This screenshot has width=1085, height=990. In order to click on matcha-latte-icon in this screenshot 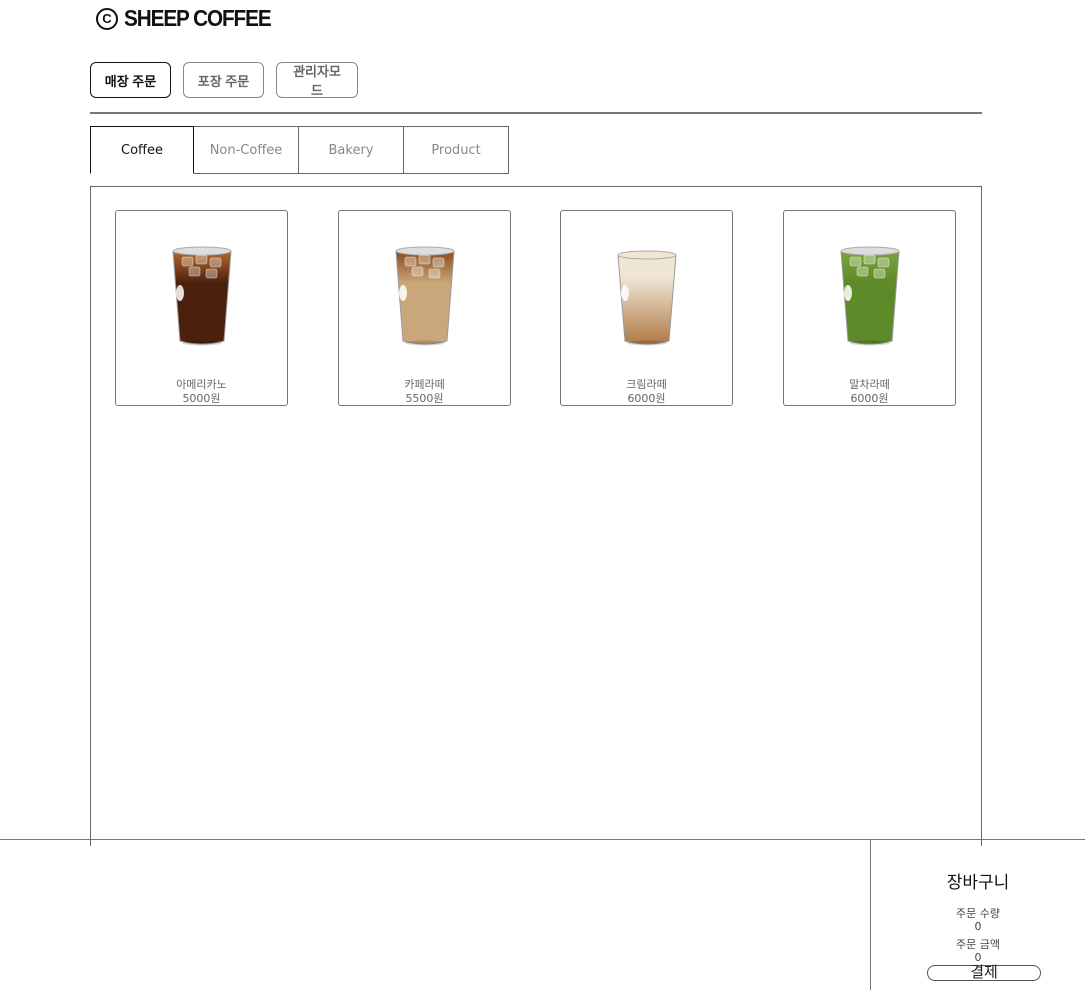, I will do `click(869, 296)`.